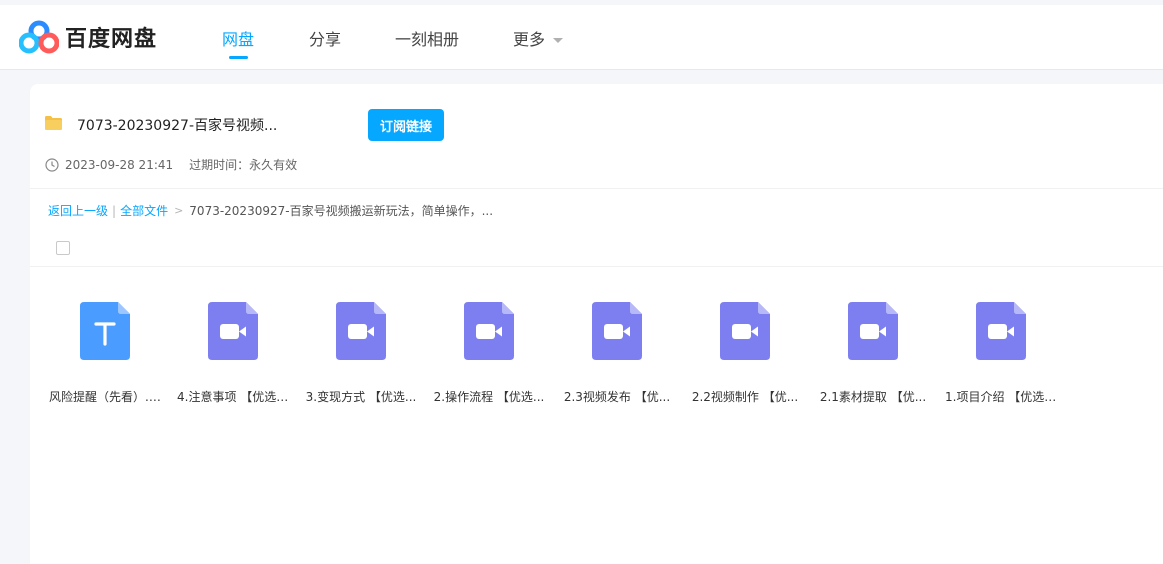  Describe the element at coordinates (558, 40) in the screenshot. I see `chevron-down-icon` at that location.